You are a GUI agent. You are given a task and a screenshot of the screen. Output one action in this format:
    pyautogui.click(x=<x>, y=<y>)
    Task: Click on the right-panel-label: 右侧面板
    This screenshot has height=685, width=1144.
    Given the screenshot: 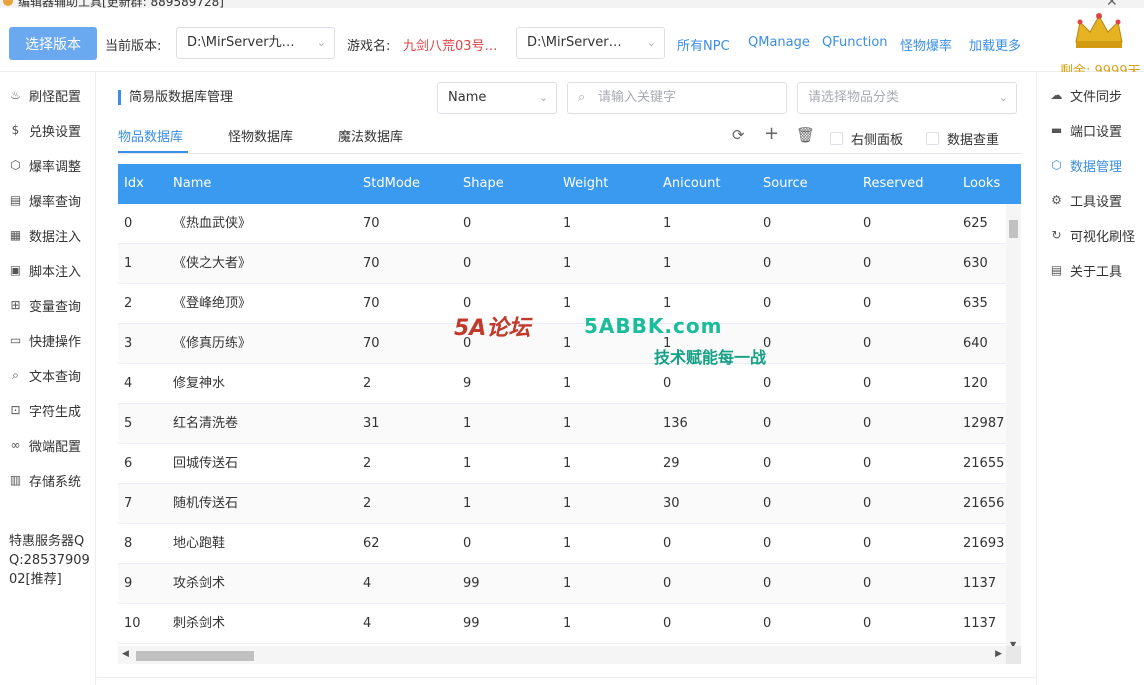 What is the action you would take?
    pyautogui.click(x=877, y=140)
    